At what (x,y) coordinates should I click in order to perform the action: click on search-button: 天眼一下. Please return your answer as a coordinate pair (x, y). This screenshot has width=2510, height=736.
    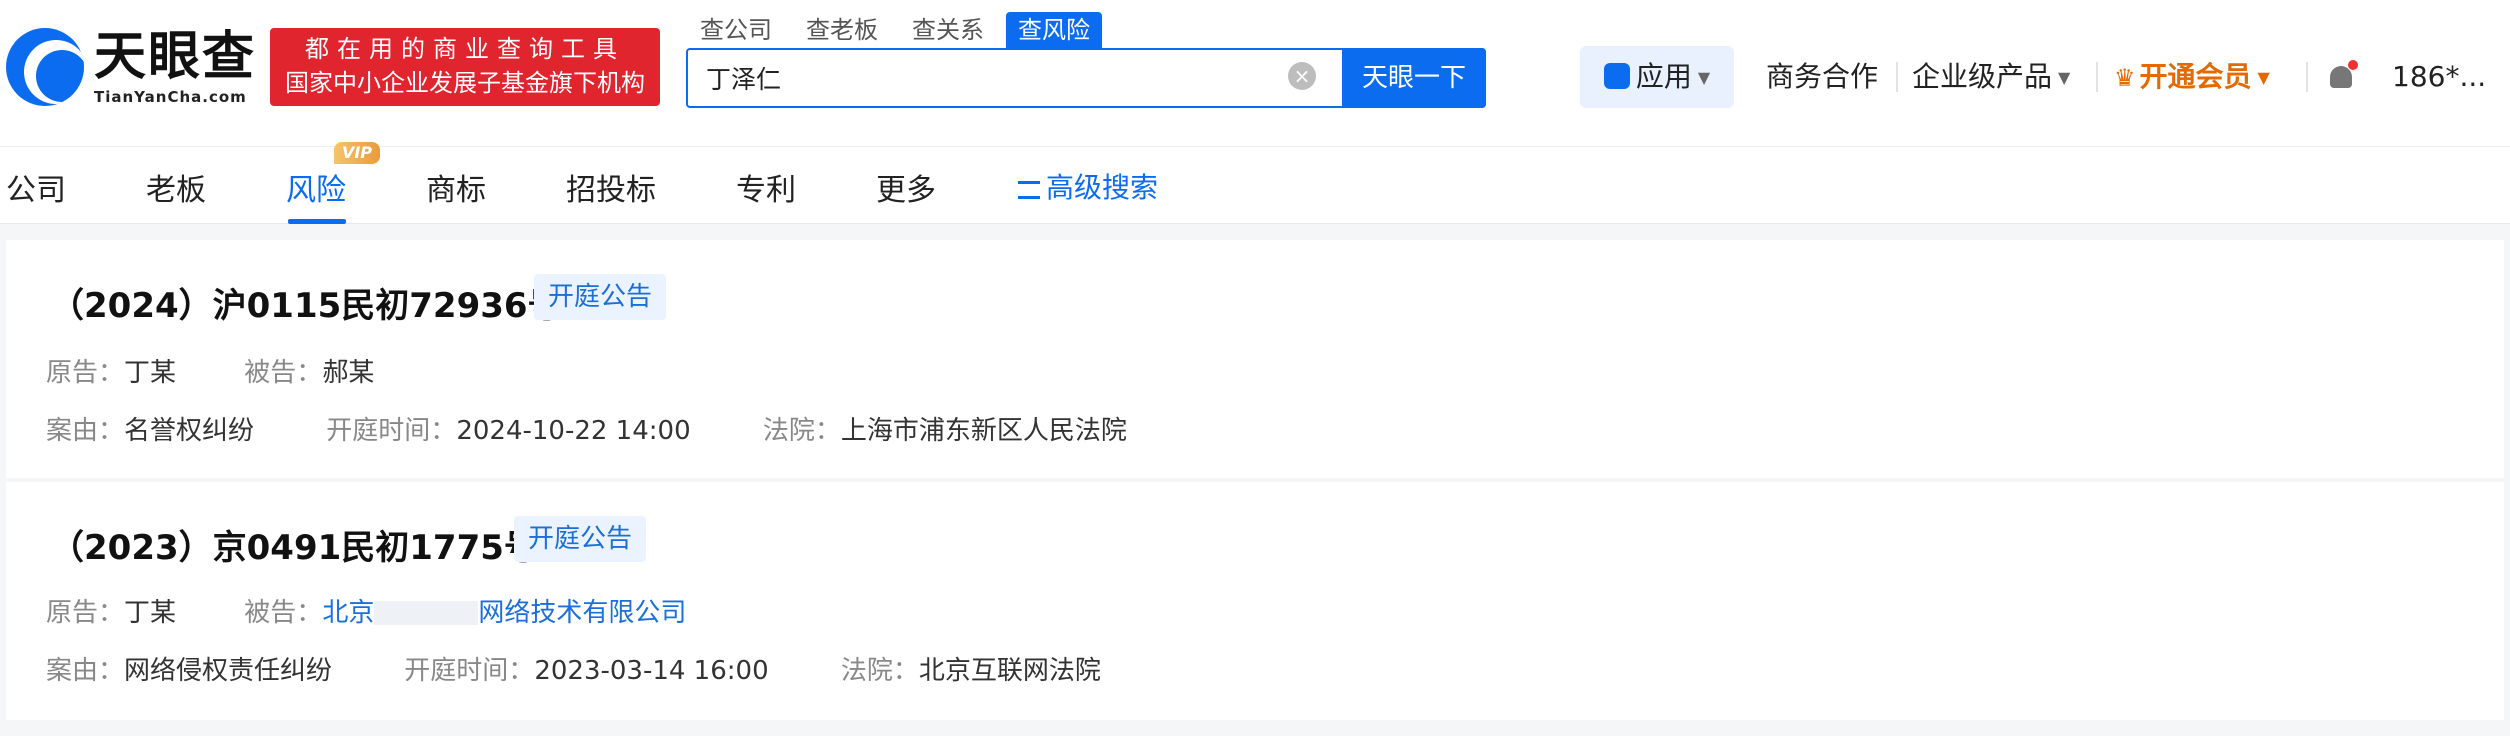
    Looking at the image, I should click on (1414, 78).